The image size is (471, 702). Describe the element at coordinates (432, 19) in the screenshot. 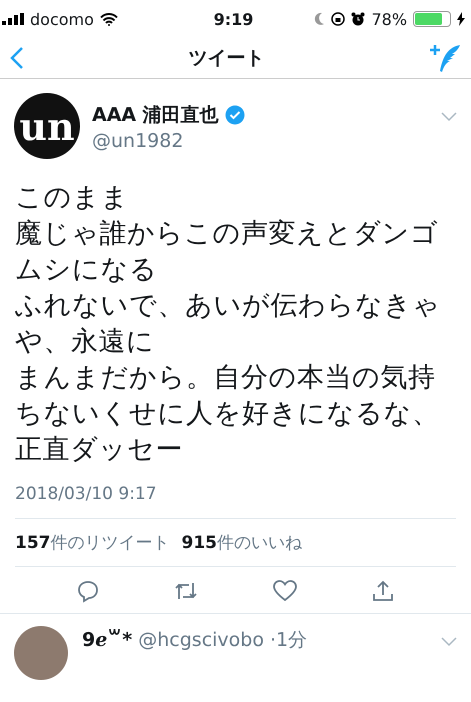

I see `battery-icon` at that location.